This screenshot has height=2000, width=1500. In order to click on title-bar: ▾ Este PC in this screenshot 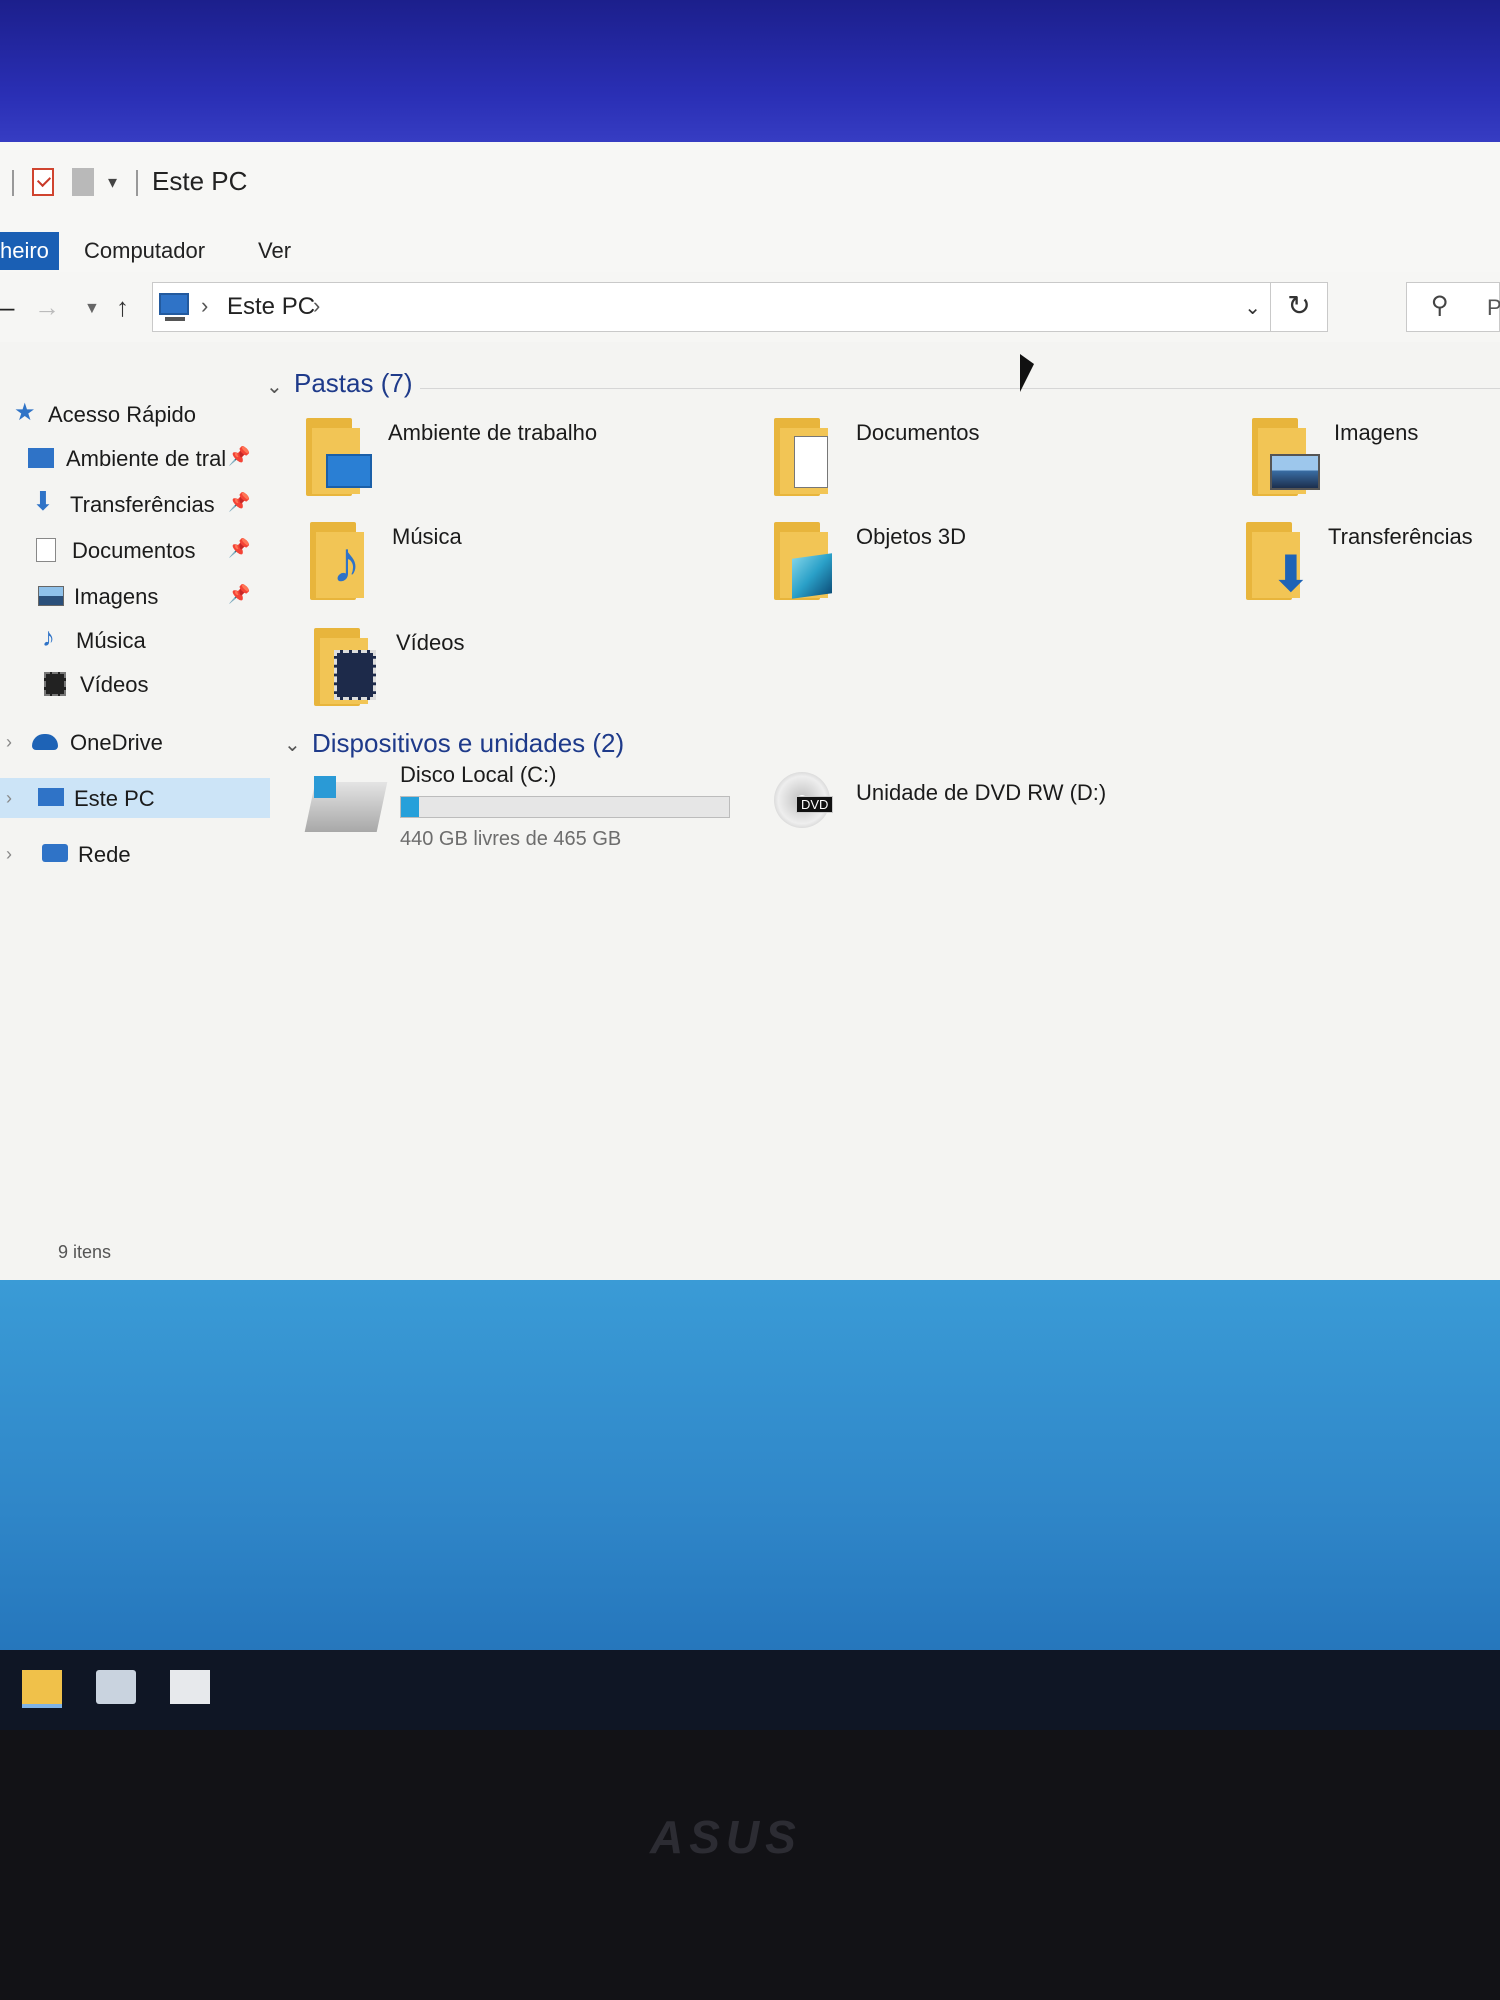, I will do `click(750, 182)`.